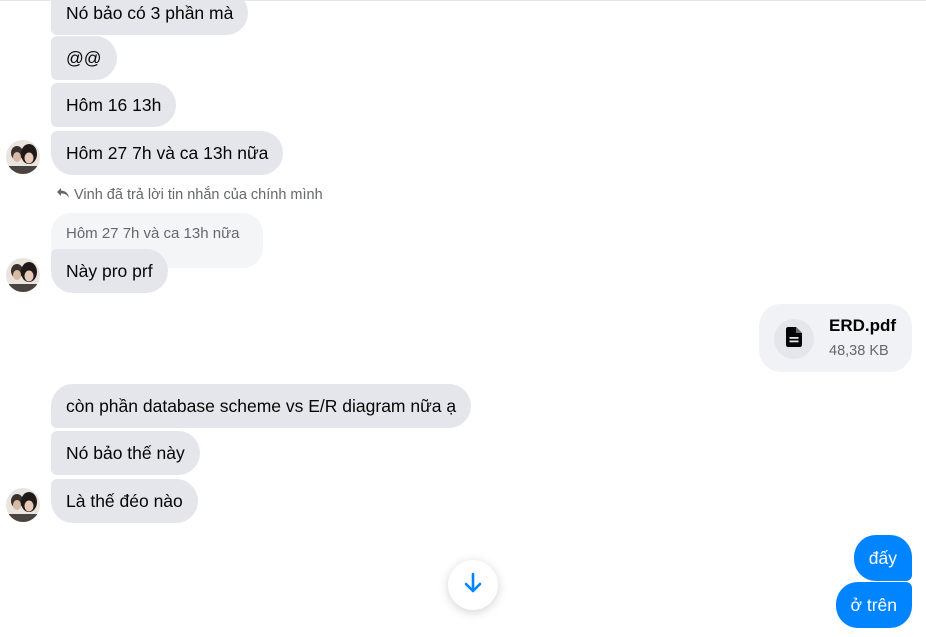  I want to click on reply-indicator: Vinh đã trả lời tin nhắn của chính mình, so click(189, 195).